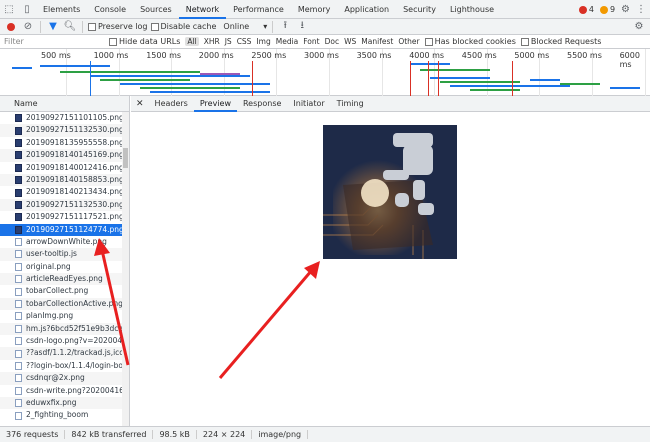 The width and height of the screenshot is (650, 442). I want to click on request-row: planImg.png, so click(64, 316).